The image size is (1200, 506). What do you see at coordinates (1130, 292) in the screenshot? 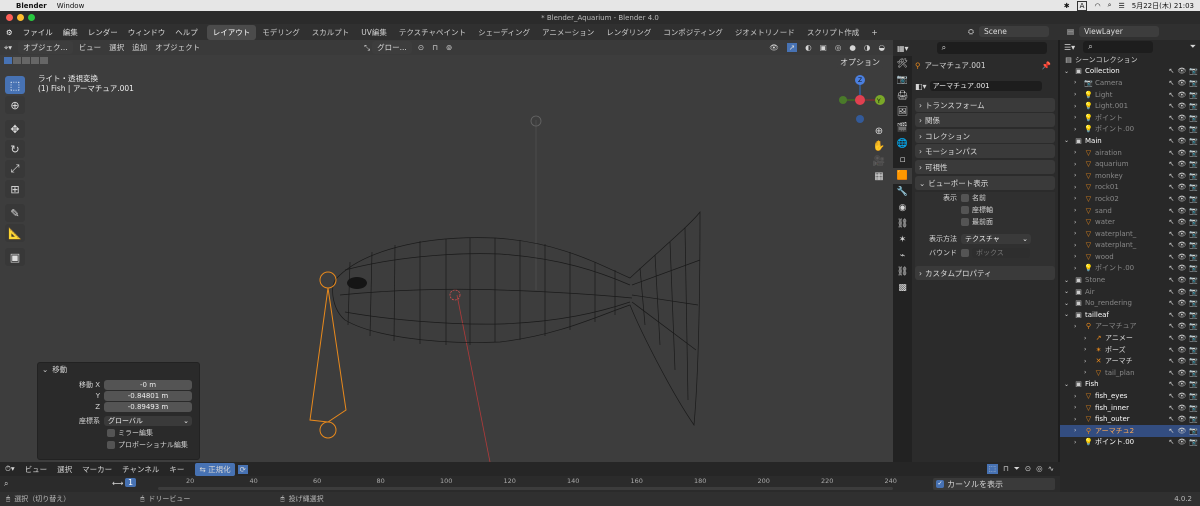
I see `outliner-row: ⌄ ▣ Air ↖ 👁 📷` at bounding box center [1130, 292].